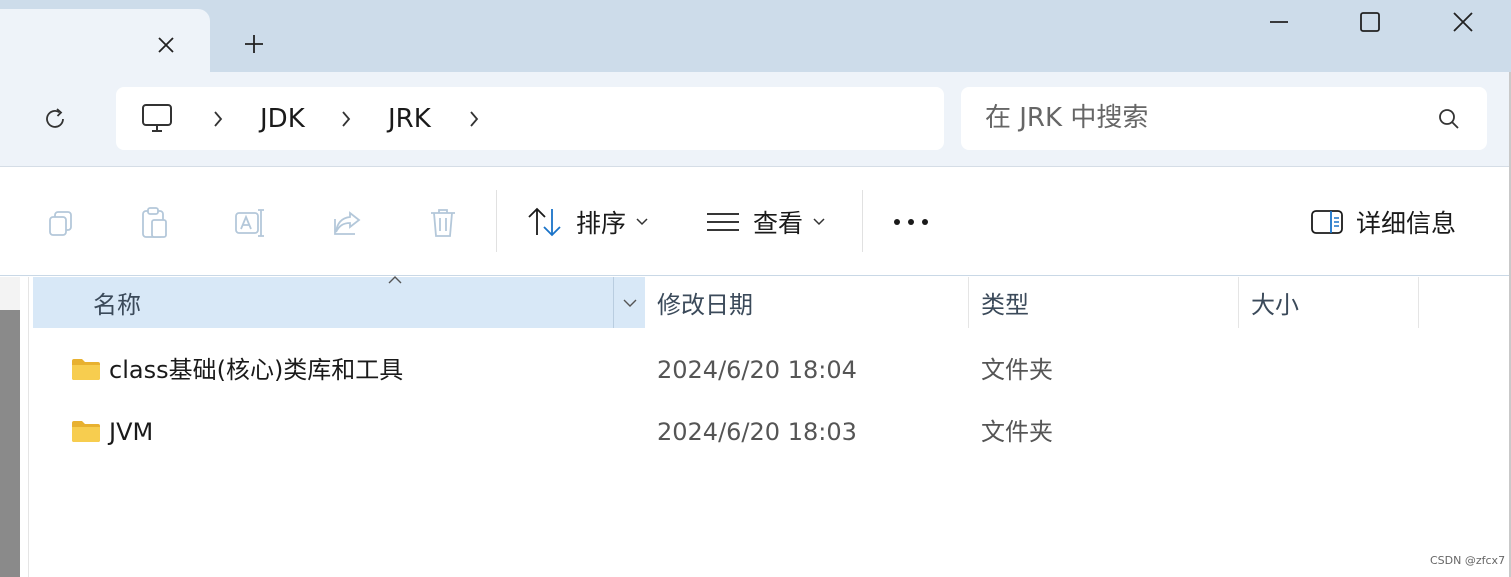  What do you see at coordinates (55, 119) in the screenshot?
I see `refresh-icon` at bounding box center [55, 119].